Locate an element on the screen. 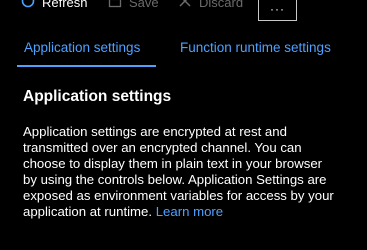  refresh-button: Refresh is located at coordinates (54, 6).